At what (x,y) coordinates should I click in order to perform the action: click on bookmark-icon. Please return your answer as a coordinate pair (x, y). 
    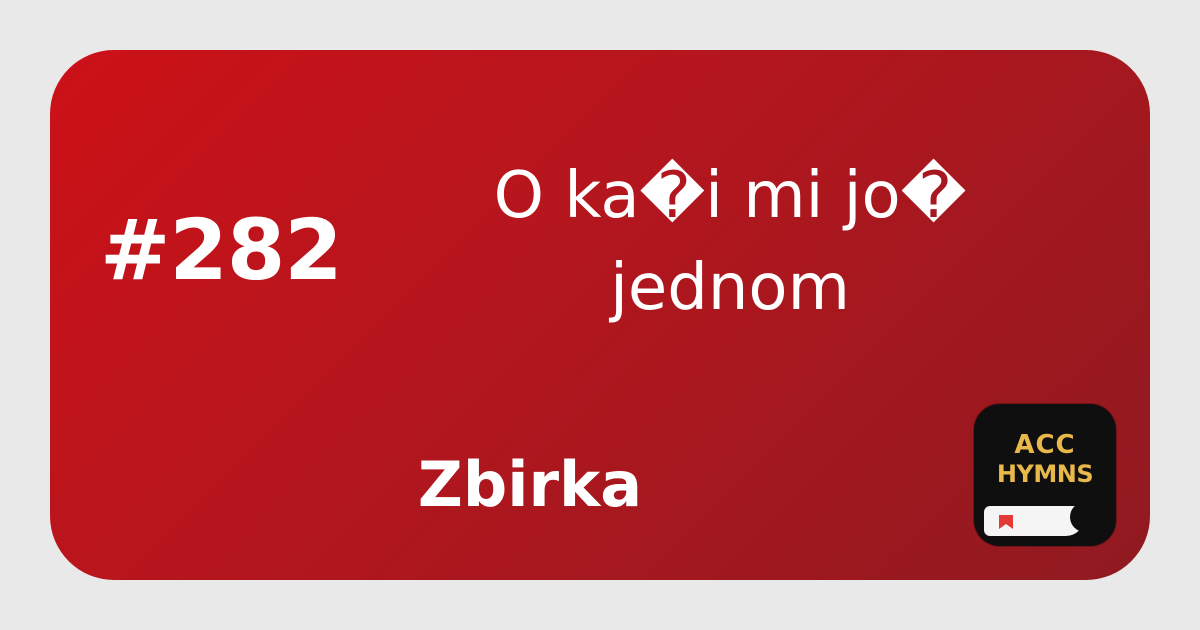
    Looking at the image, I should click on (1006, 522).